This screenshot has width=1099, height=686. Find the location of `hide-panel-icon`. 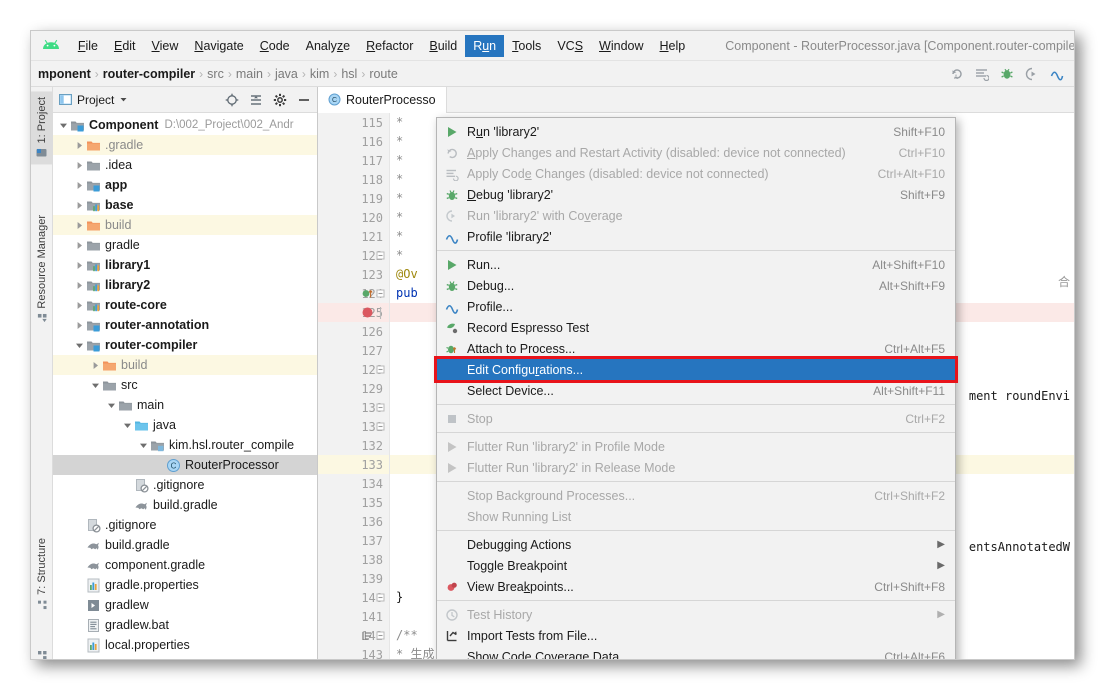

hide-panel-icon is located at coordinates (304, 100).